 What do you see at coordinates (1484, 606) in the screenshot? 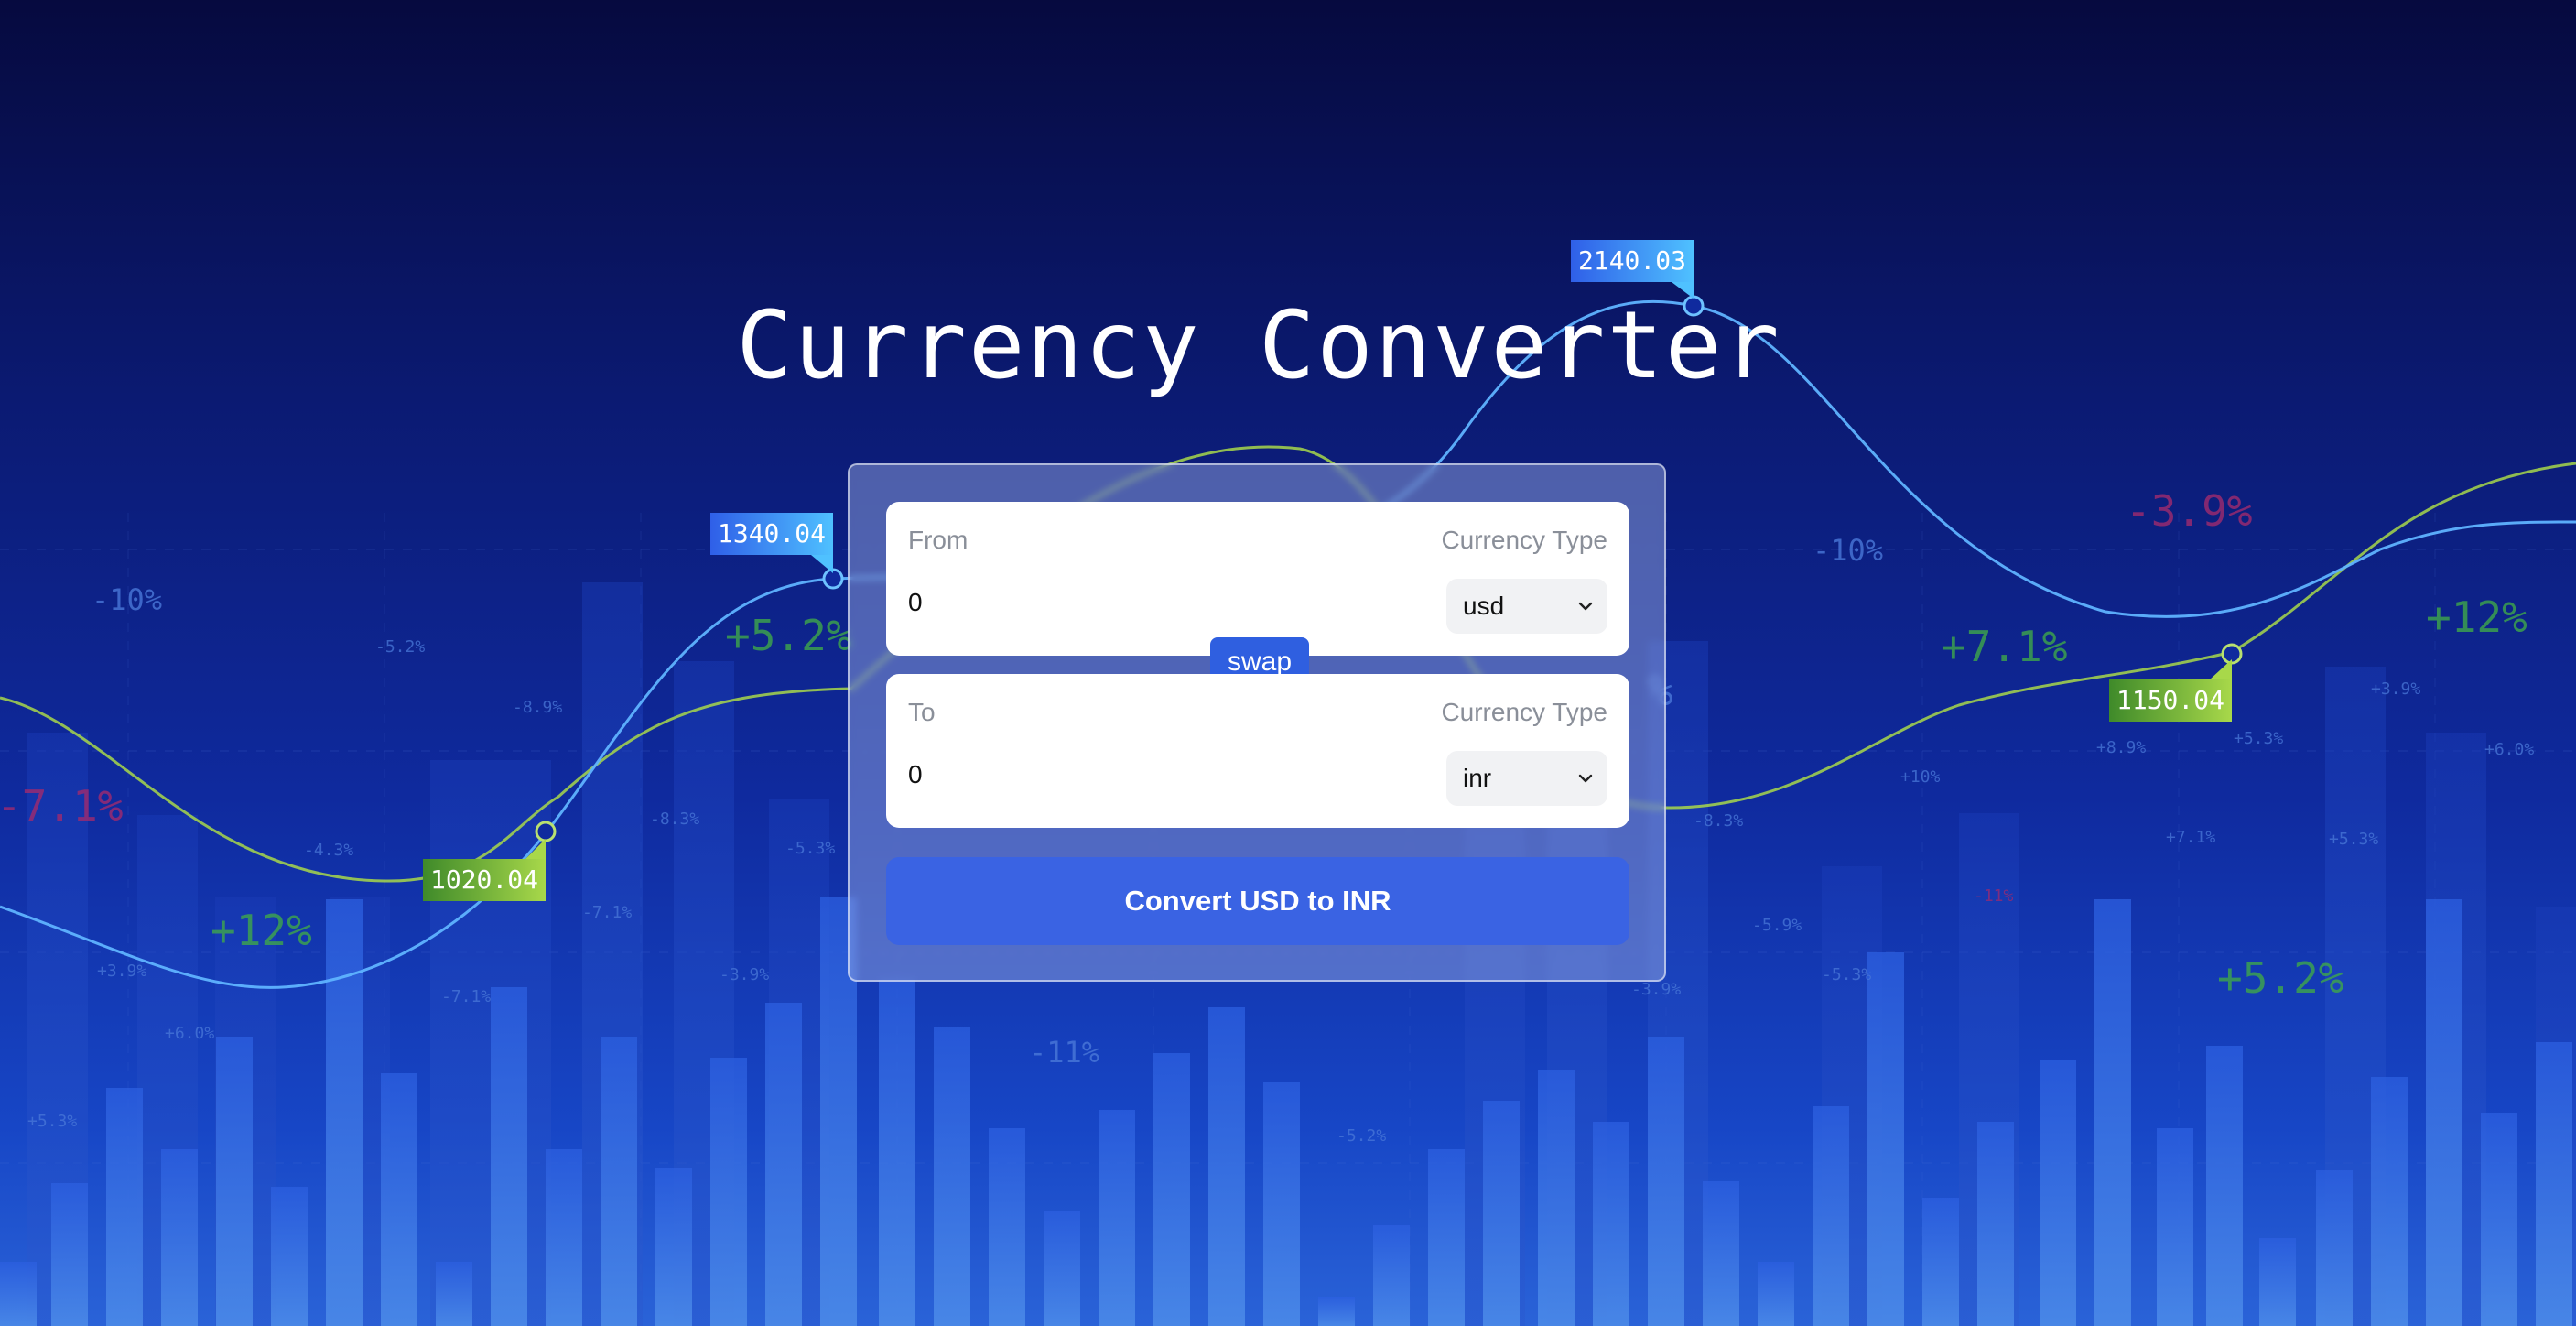
I see `from-currency-value: usd` at bounding box center [1484, 606].